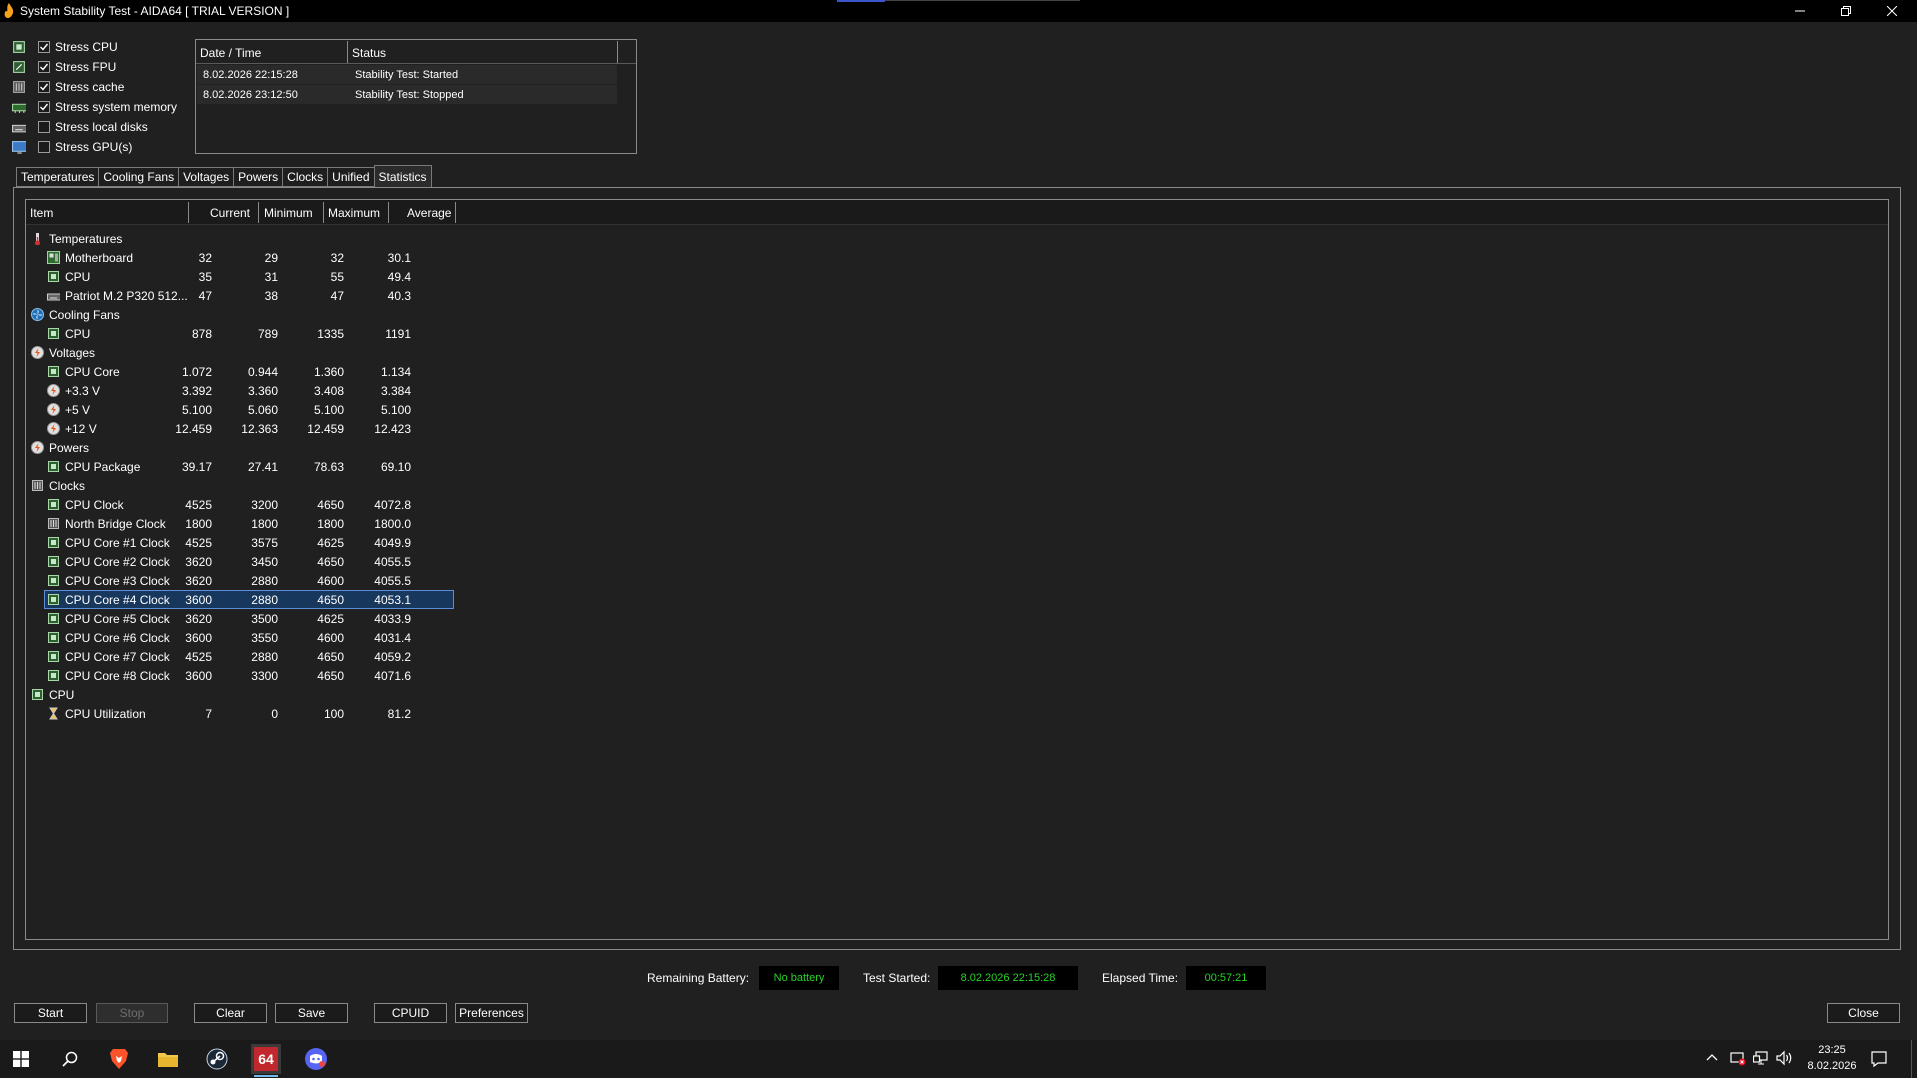 This screenshot has height=1078, width=1917. I want to click on table-row: +3.3 V 3.392 3.360 3.408 3.384, so click(241, 390).